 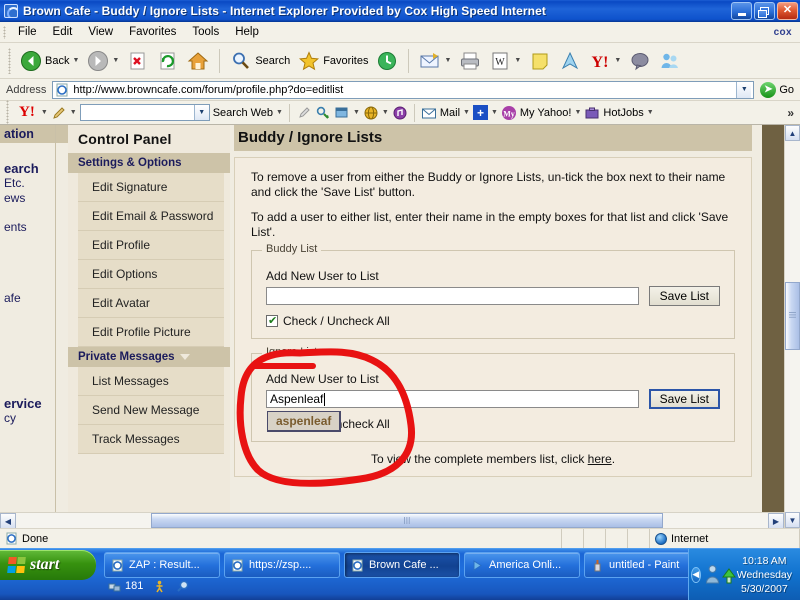 I want to click on scroll-right-button: ▶, so click(x=776, y=520).